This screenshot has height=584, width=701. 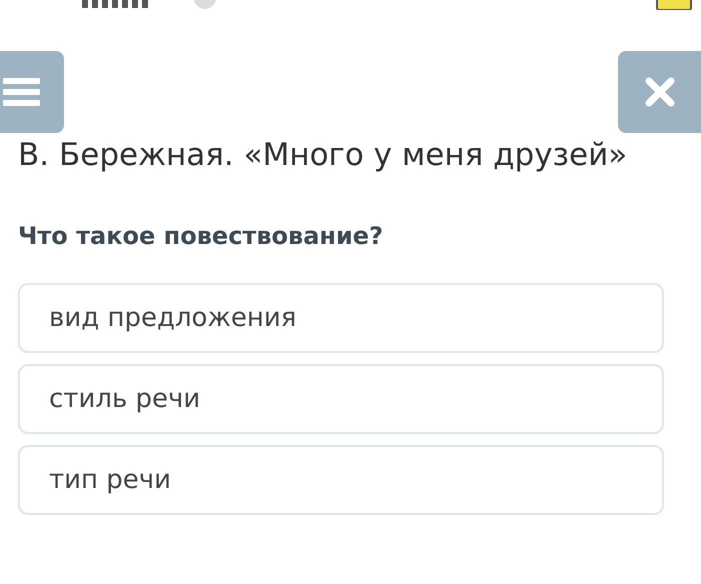 What do you see at coordinates (20, 92) in the screenshot?
I see `menu-icon` at bounding box center [20, 92].